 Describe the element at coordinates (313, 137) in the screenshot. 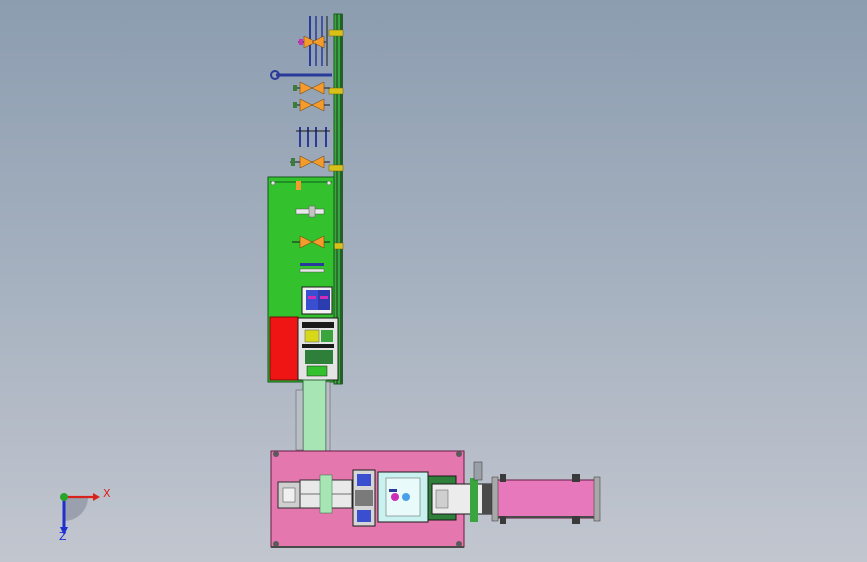

I see `guide-rods` at that location.